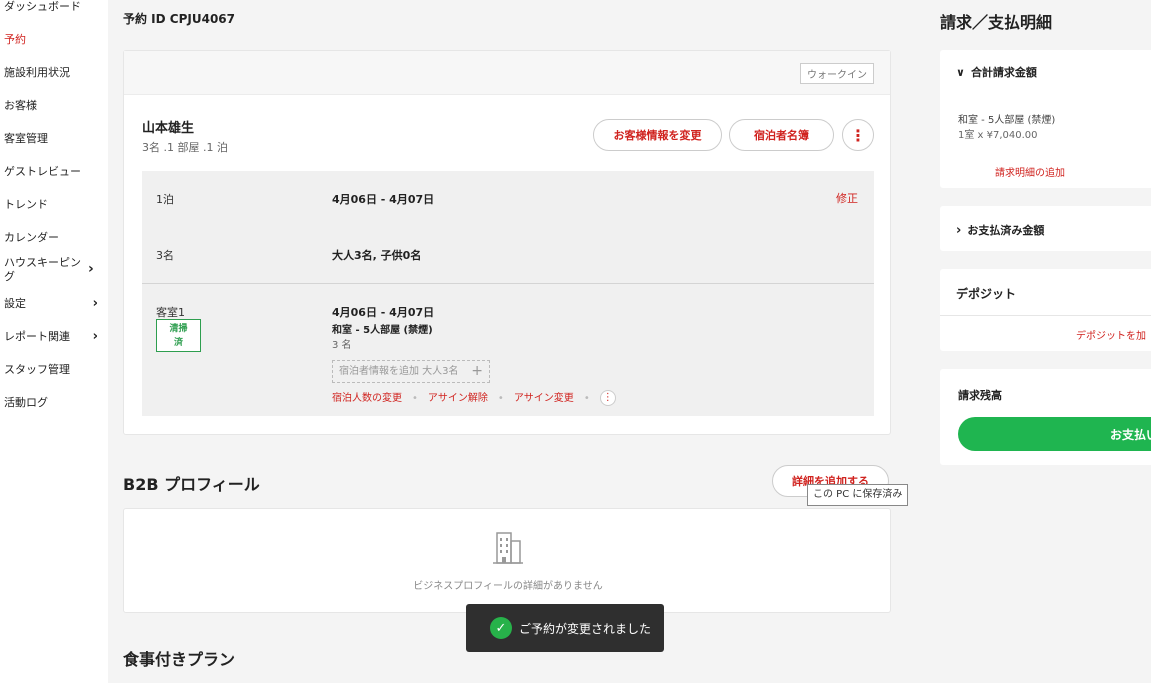  I want to click on guest-register-button: 宿泊者名簿, so click(781, 135).